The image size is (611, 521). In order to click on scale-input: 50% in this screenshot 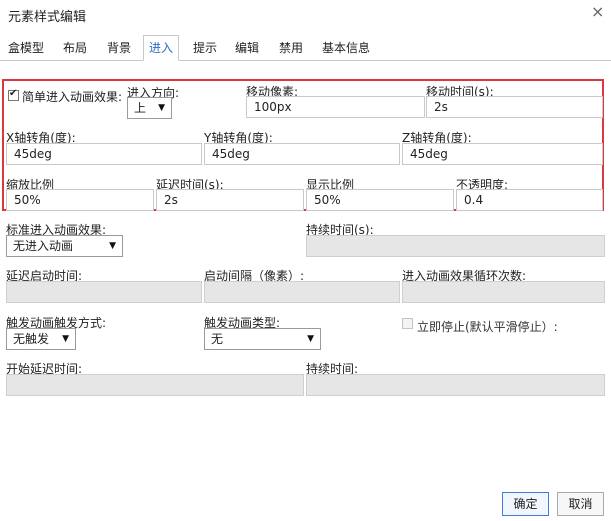, I will do `click(80, 200)`.